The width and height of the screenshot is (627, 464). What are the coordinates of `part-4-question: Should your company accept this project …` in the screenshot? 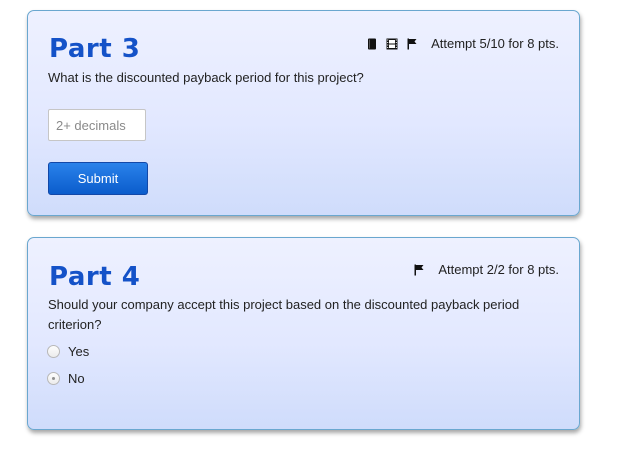 It's located at (284, 314).